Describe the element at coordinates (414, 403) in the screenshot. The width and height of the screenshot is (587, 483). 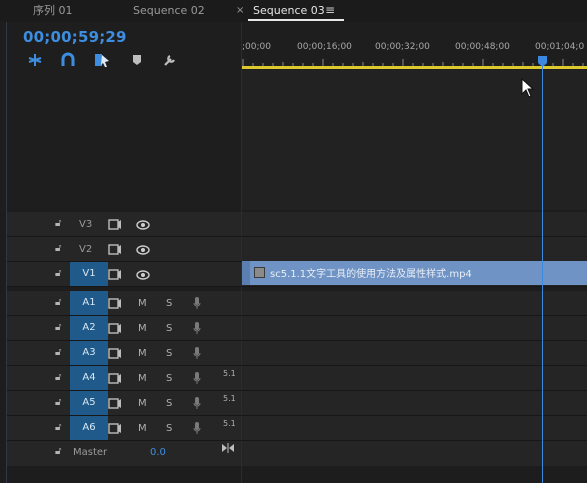
I see `track-body-a5` at that location.